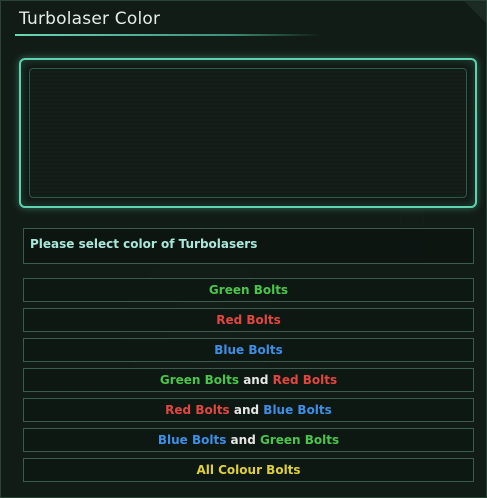 The width and height of the screenshot is (487, 498). Describe the element at coordinates (90, 19) in the screenshot. I see `window-title: Turbolaser Color` at that location.